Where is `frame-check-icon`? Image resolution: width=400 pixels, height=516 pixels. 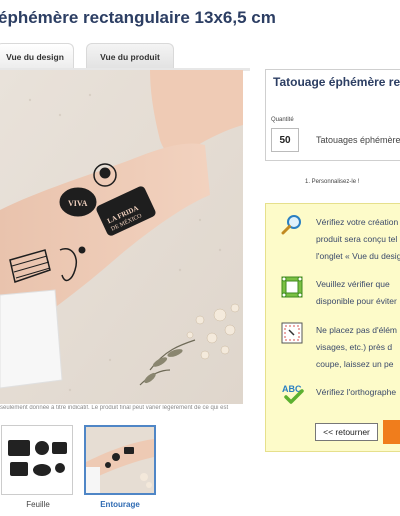
frame-check-icon is located at coordinates (292, 287).